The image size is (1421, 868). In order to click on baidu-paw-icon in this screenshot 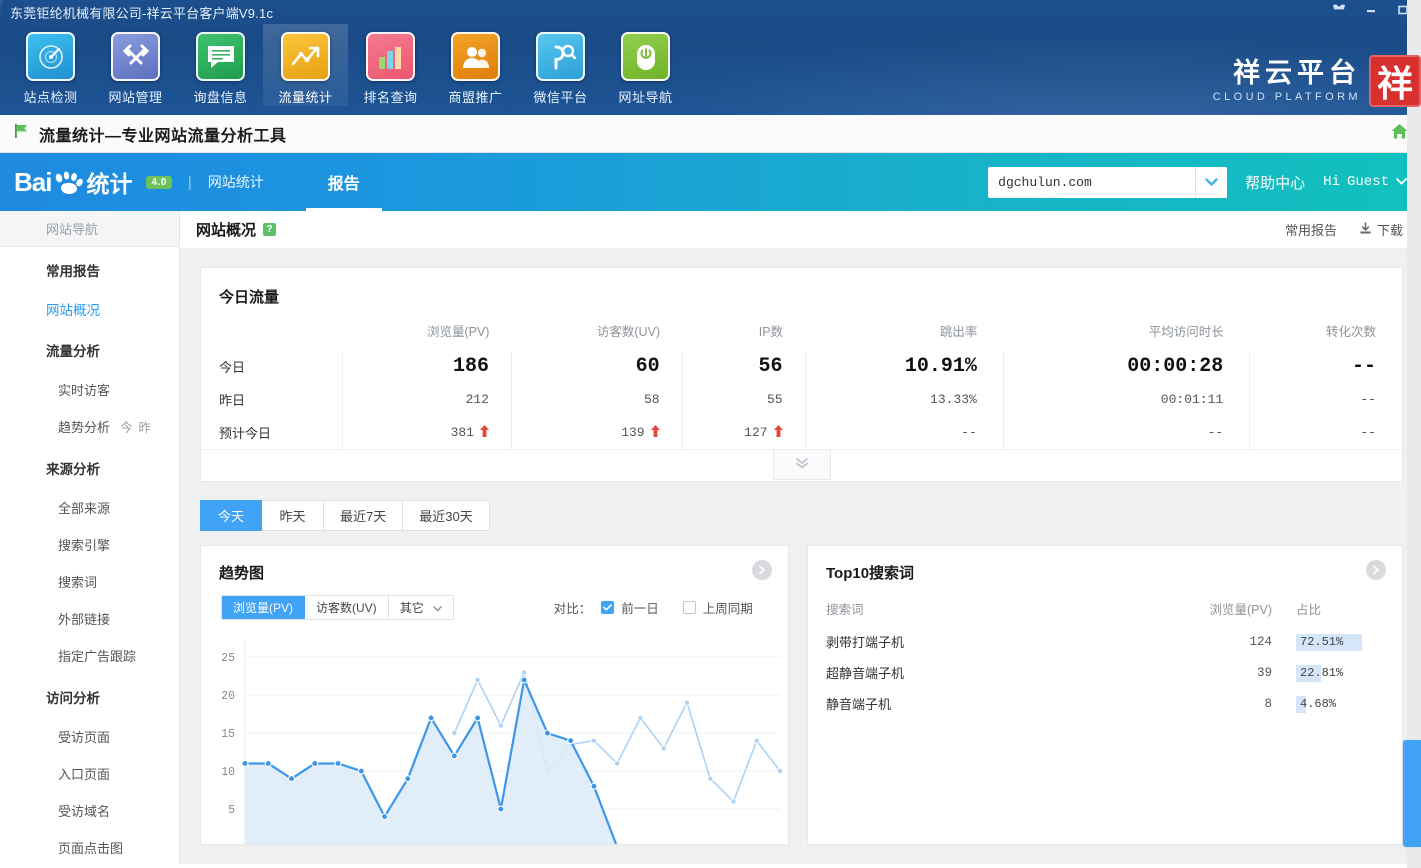, I will do `click(68, 182)`.